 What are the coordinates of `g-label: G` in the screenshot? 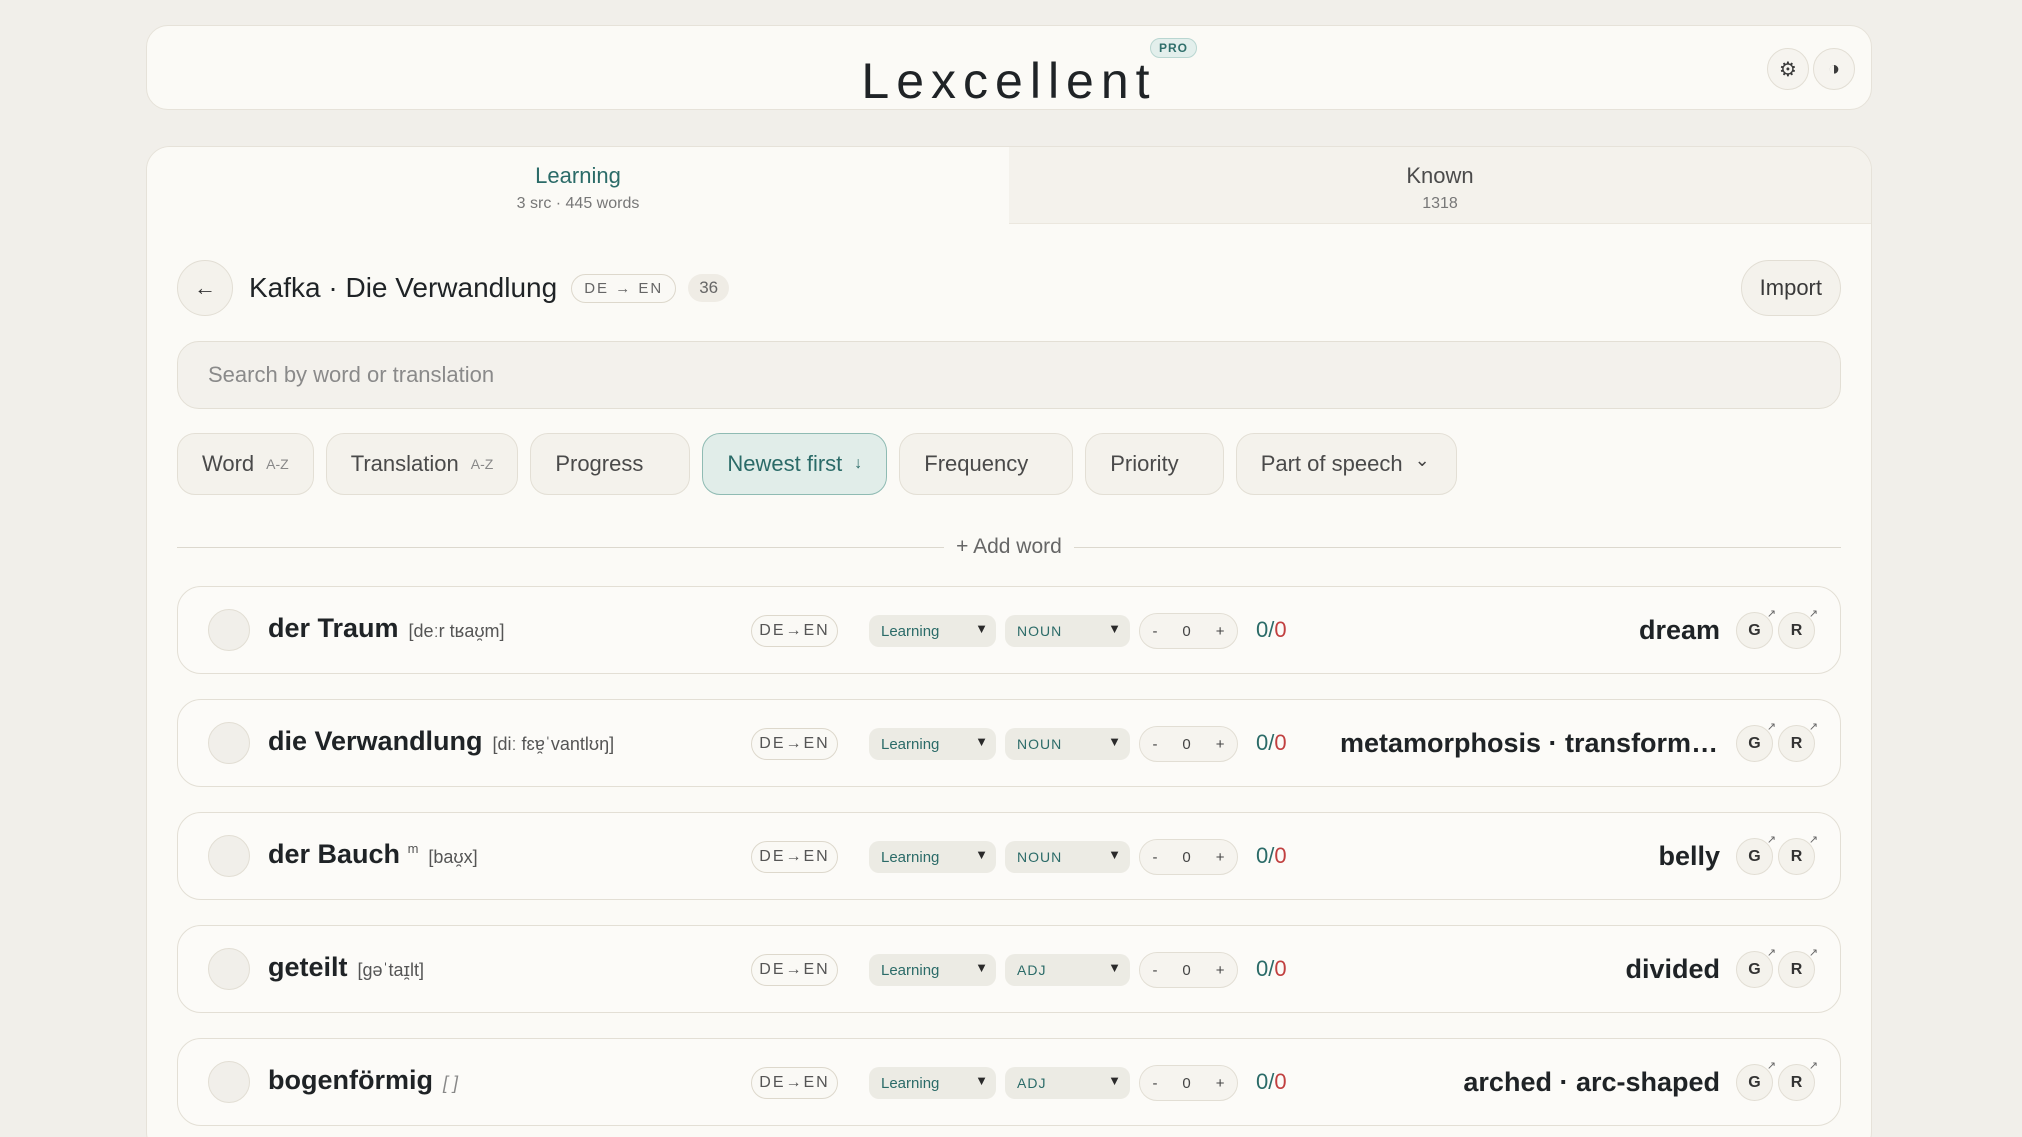 It's located at (1754, 630).